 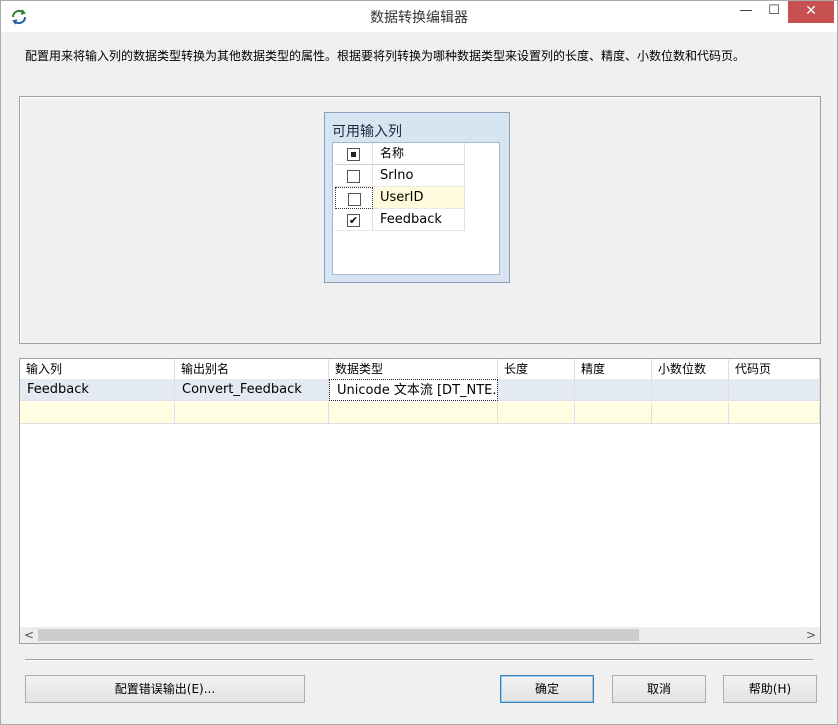 I want to click on horizontal-scrollbar: < >, so click(x=420, y=635).